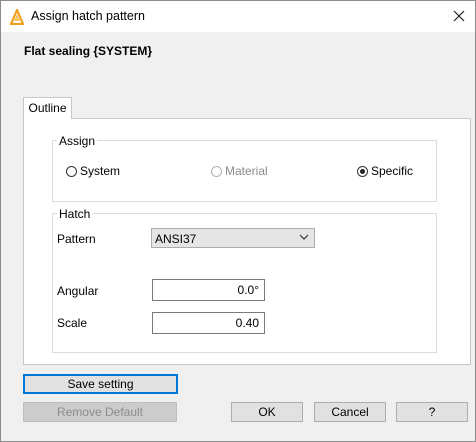 The width and height of the screenshot is (476, 442). Describe the element at coordinates (304, 237) in the screenshot. I see `chevron-down-icon` at that location.